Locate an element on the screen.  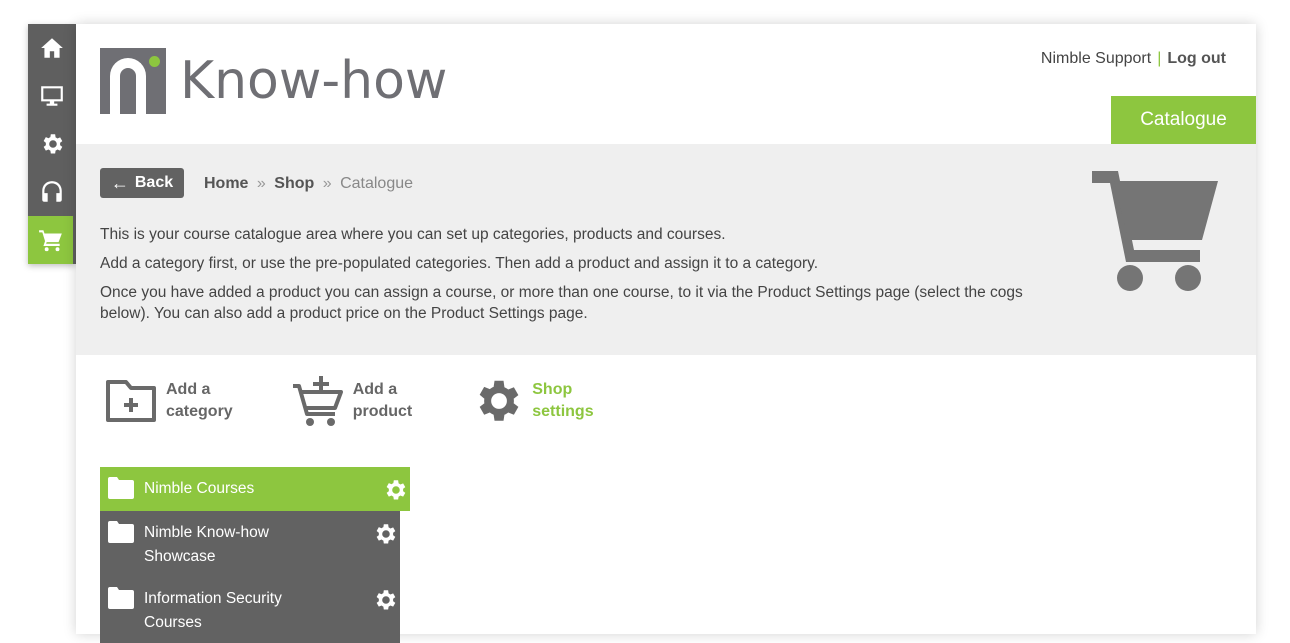
nav-shop is located at coordinates (52, 240).